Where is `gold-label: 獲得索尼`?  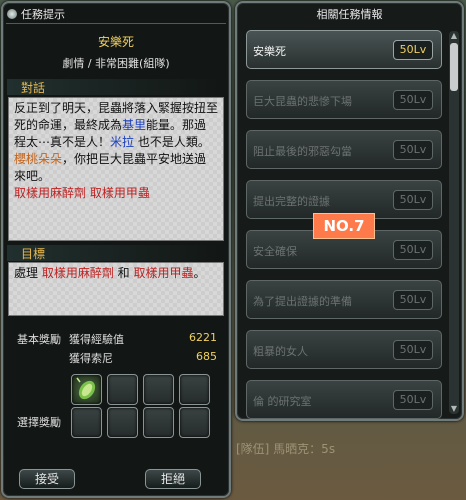 gold-label: 獲得索尼 is located at coordinates (91, 358).